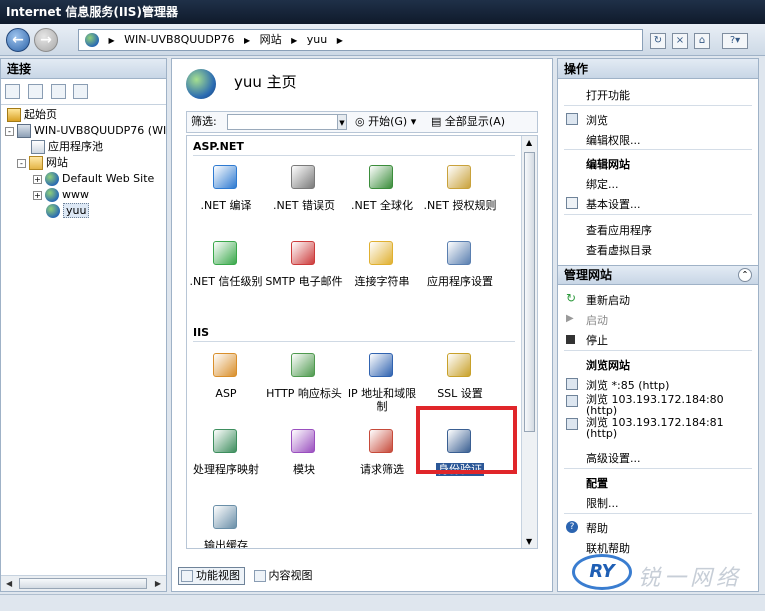  What do you see at coordinates (360, 40) in the screenshot?
I see `address-breadcrumb: ▶ WIN-UVB8QUUDP76 ▶ 网站 ▶ yuu ▶` at bounding box center [360, 40].